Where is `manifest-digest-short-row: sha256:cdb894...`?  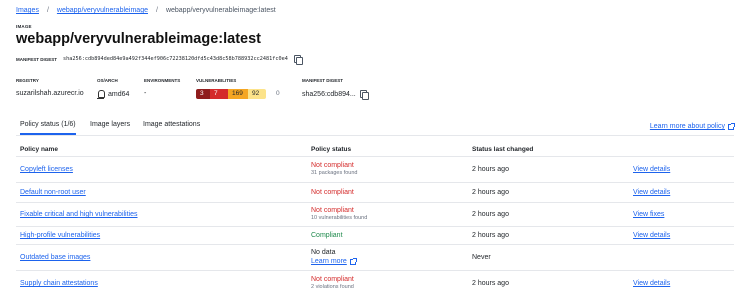 manifest-digest-short-row: sha256:cdb894... is located at coordinates (335, 95).